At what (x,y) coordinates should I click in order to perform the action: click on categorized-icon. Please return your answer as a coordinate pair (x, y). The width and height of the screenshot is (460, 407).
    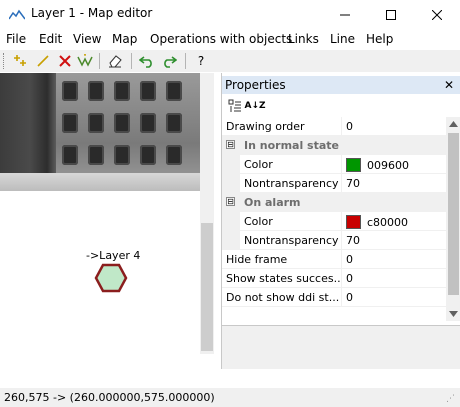
    Looking at the image, I should click on (234, 105).